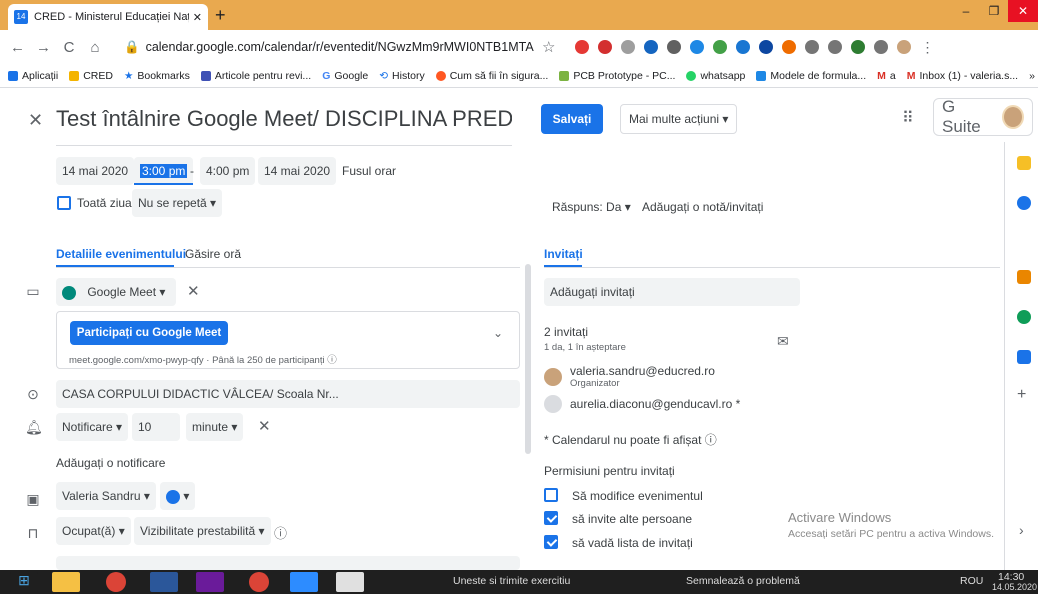  What do you see at coordinates (983, 116) in the screenshot?
I see `gsuite-account: G Suite` at bounding box center [983, 116].